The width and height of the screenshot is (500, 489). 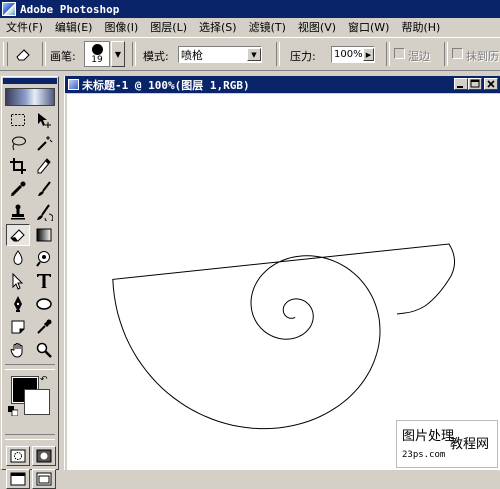 I want to click on marquee-tool-icon, so click(x=18, y=120).